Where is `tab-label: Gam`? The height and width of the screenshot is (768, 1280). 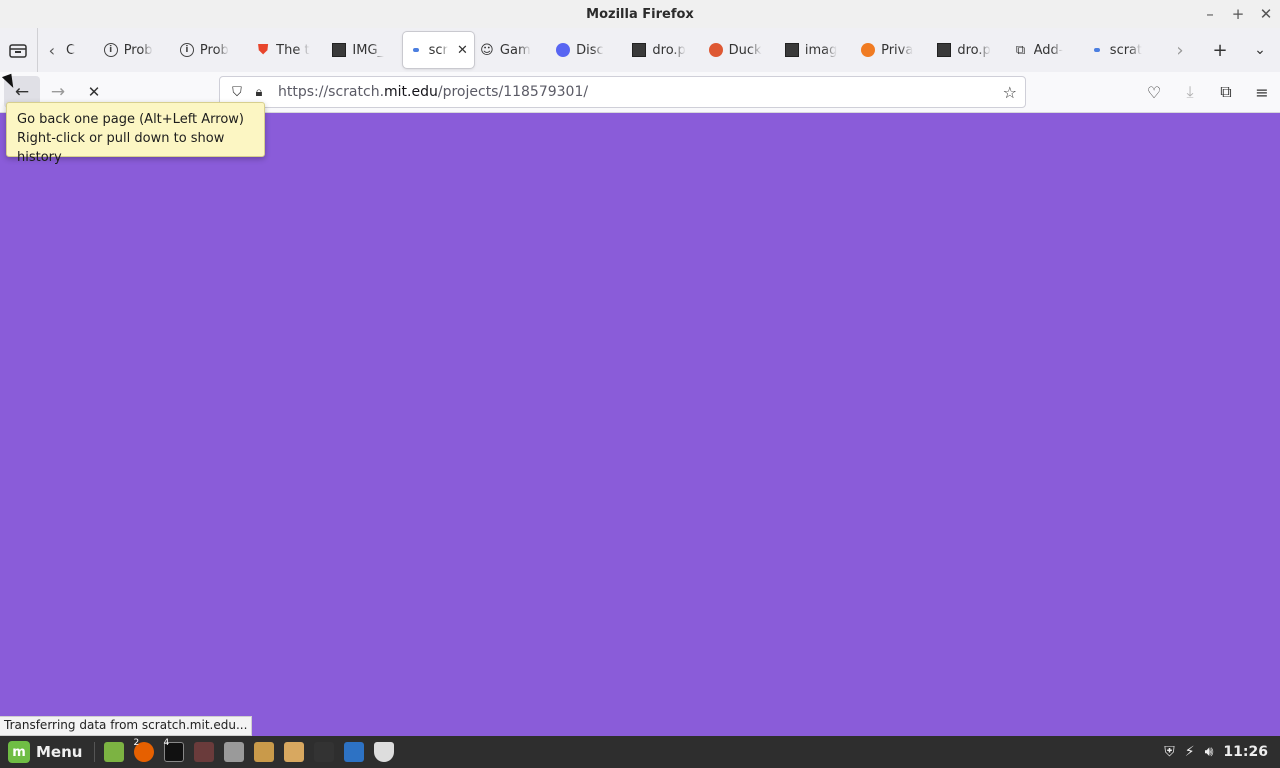 tab-label: Gam is located at coordinates (515, 50).